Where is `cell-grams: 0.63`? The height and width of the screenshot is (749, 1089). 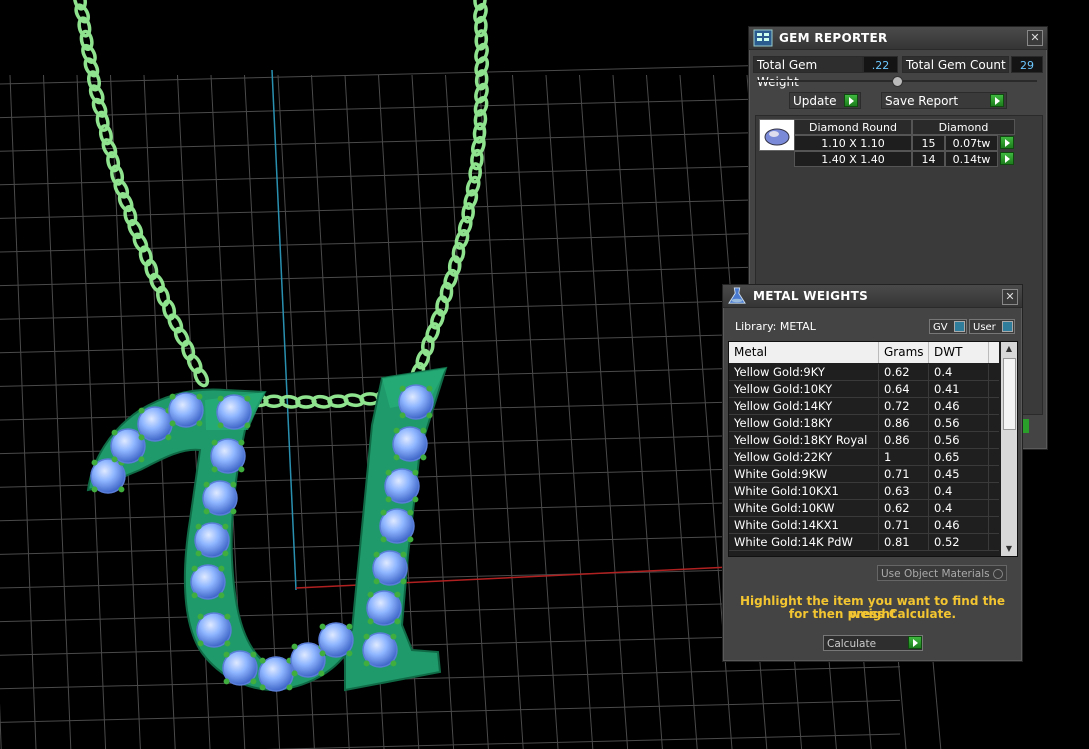 cell-grams: 0.63 is located at coordinates (904, 491).